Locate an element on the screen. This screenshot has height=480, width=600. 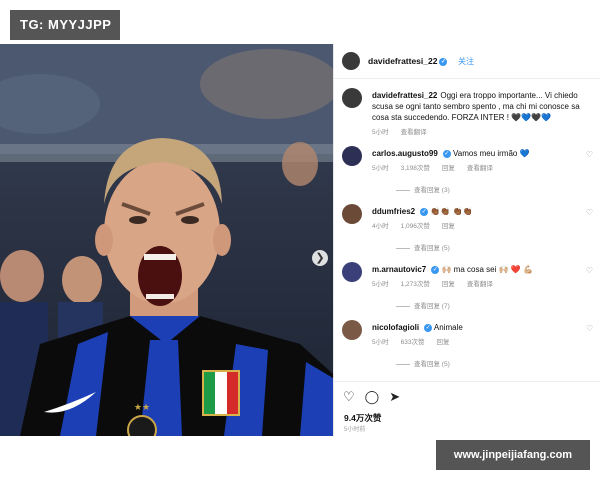
view-replies-link: 查看回复 (7) is located at coordinates (423, 305).